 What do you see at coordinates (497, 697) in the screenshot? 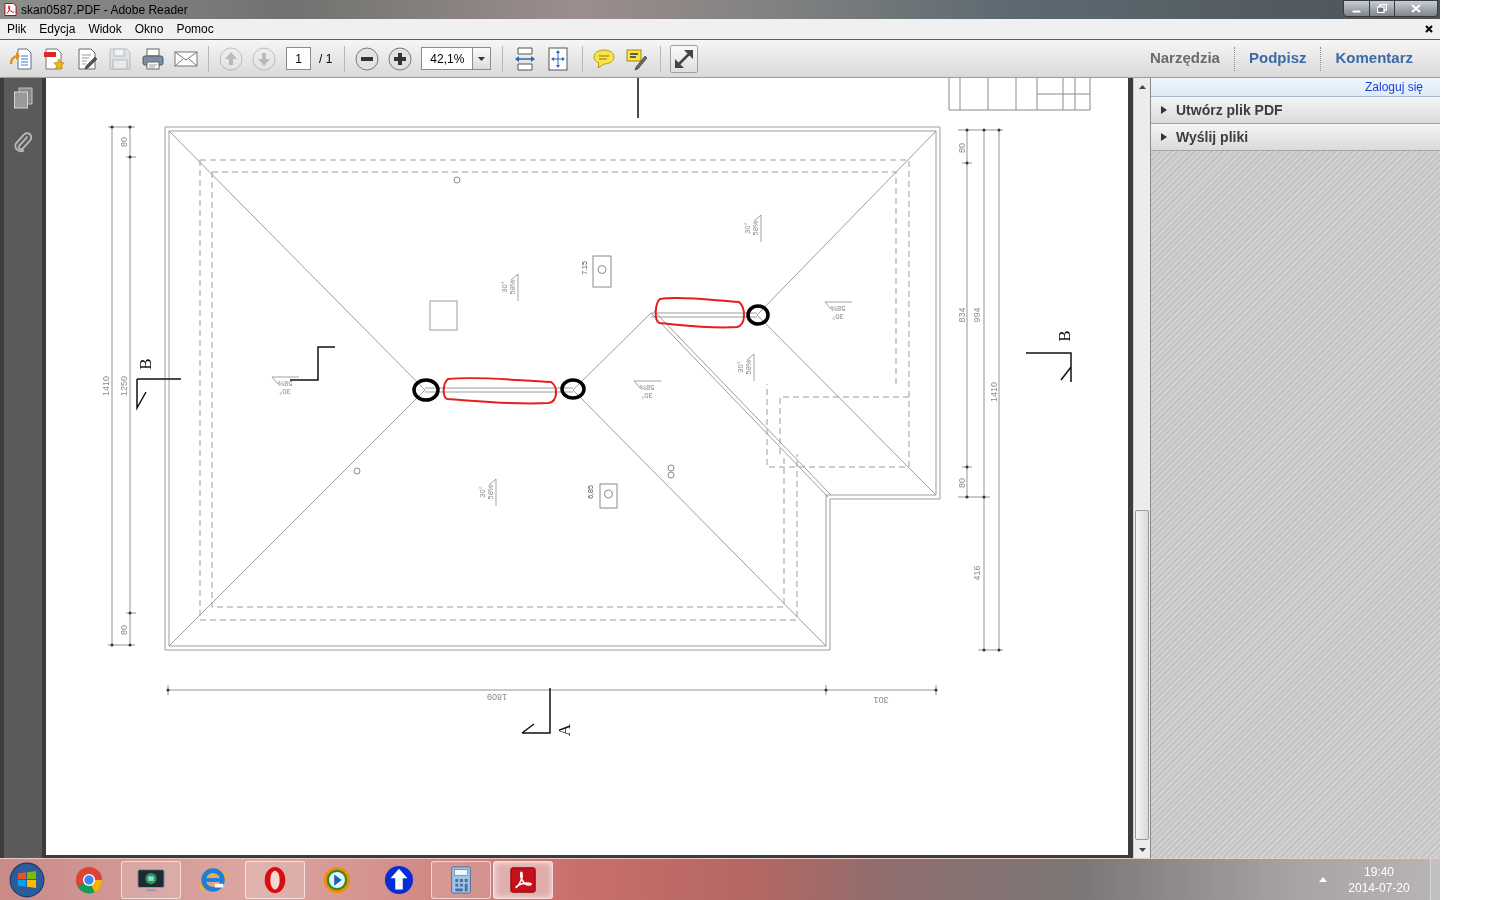
I see `dimension-label: 1809` at bounding box center [497, 697].